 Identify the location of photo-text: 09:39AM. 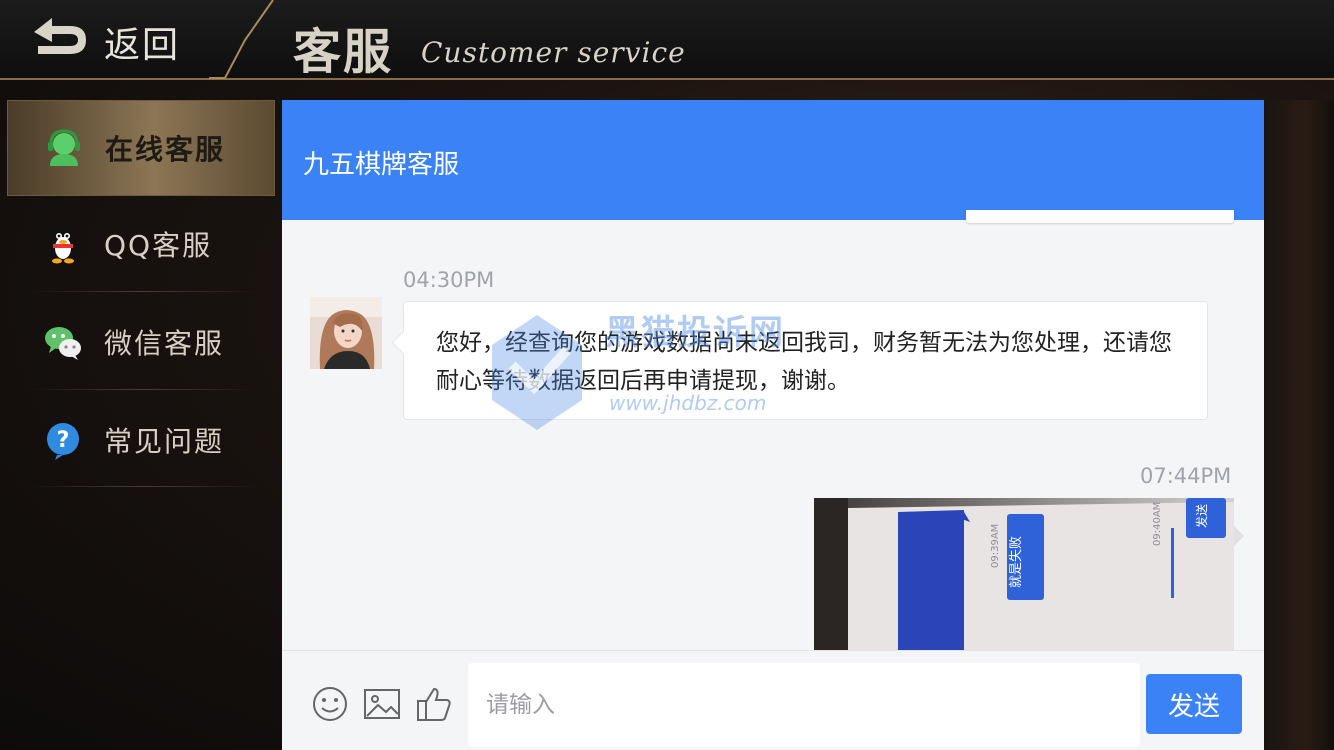
(995, 546).